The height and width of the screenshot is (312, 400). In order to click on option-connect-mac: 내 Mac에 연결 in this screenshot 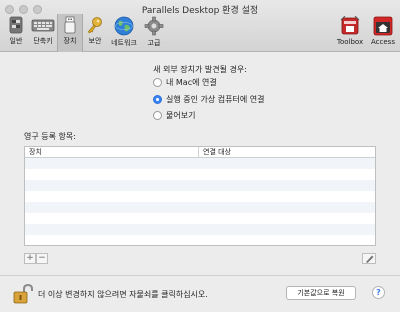, I will do `click(185, 82)`.